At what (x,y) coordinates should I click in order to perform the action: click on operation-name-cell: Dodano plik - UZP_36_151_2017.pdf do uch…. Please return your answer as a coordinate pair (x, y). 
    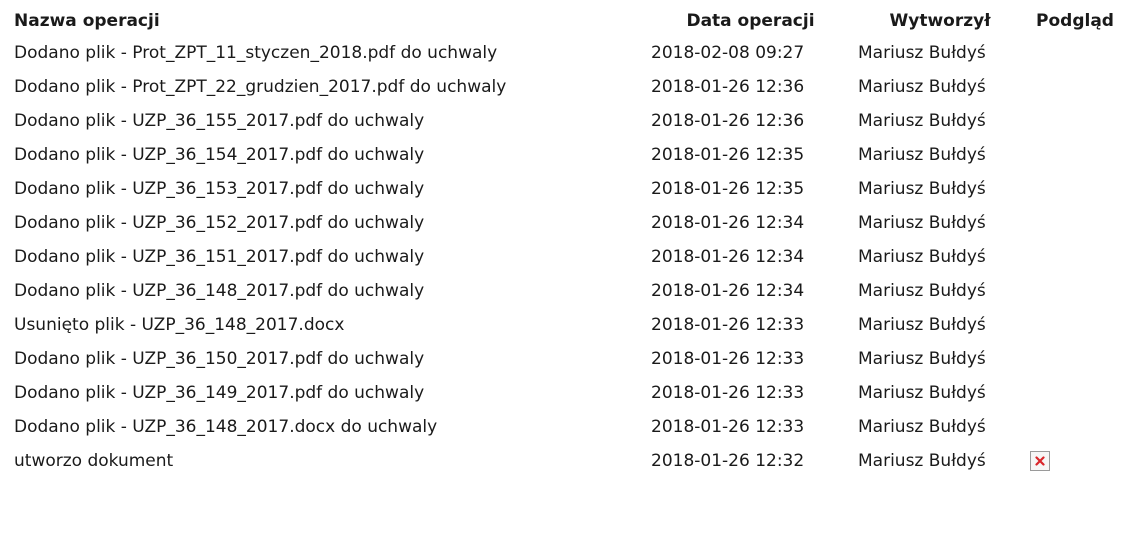
    Looking at the image, I should click on (219, 257).